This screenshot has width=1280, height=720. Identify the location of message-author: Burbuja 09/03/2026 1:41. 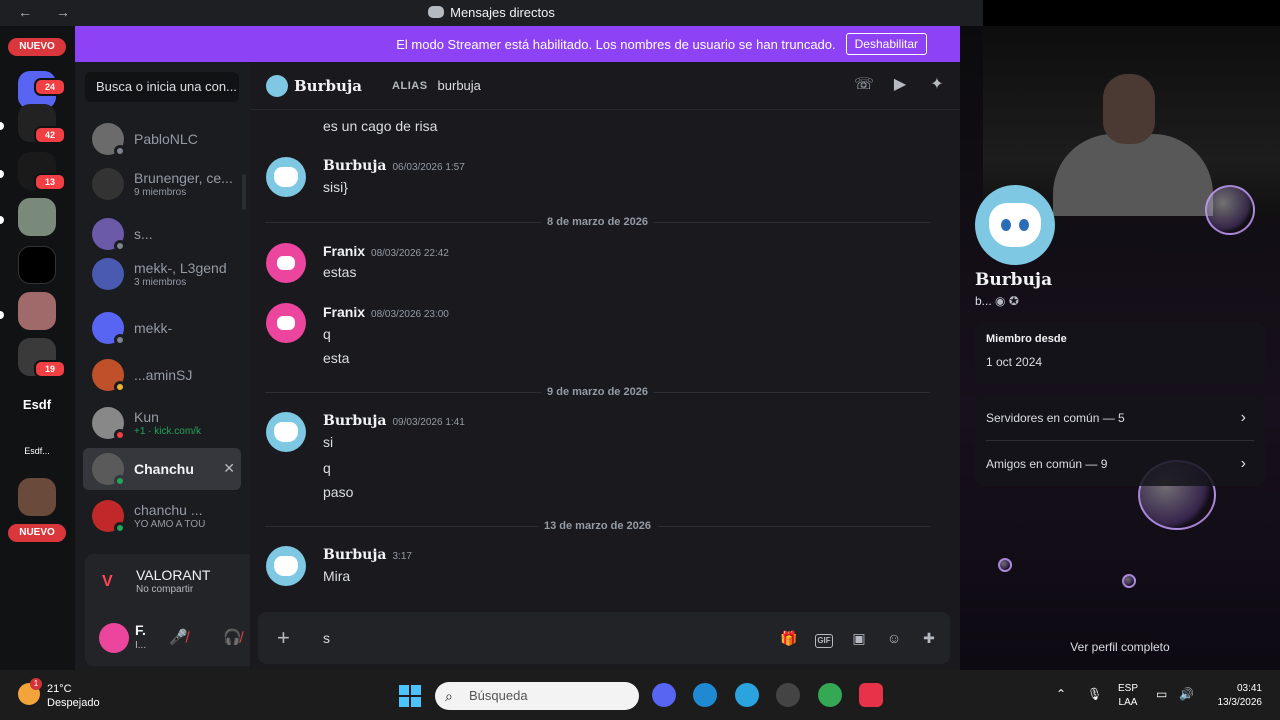
(394, 421).